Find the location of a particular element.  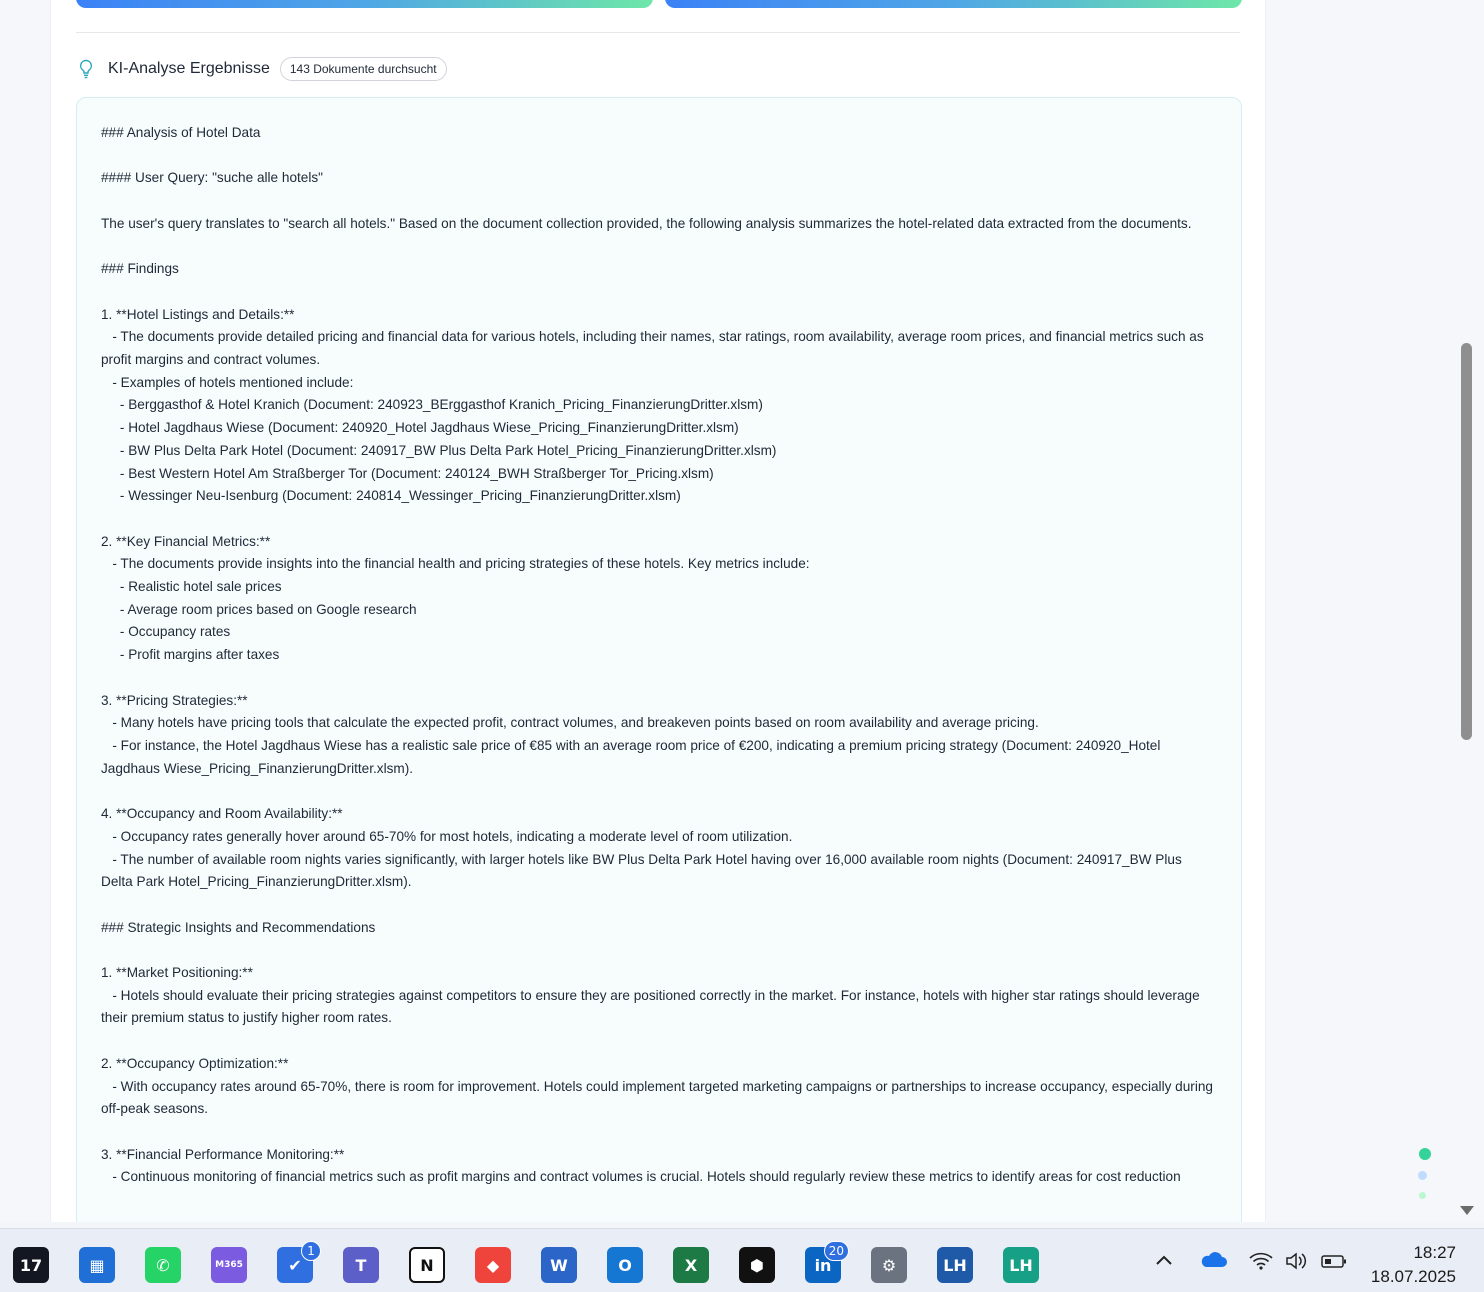

word-glyph: W is located at coordinates (559, 1265).